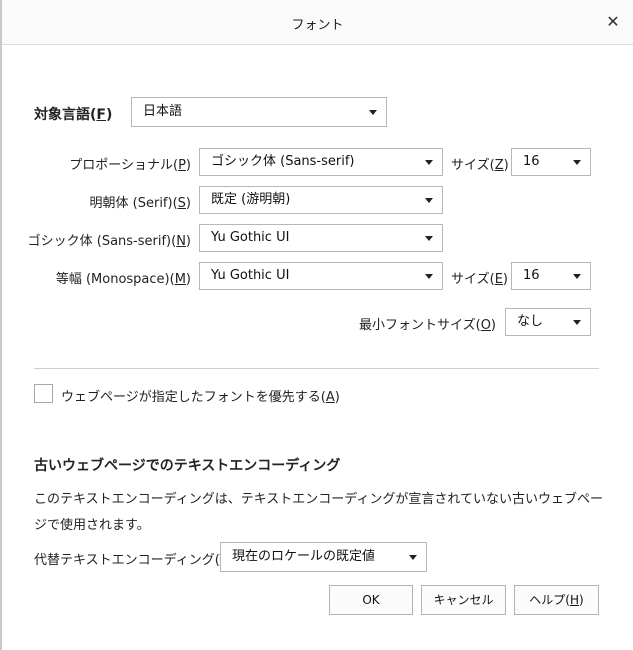 Image resolution: width=633 pixels, height=650 pixels. Describe the element at coordinates (505, 279) in the screenshot. I see `size-monospace-label-post: )` at that location.